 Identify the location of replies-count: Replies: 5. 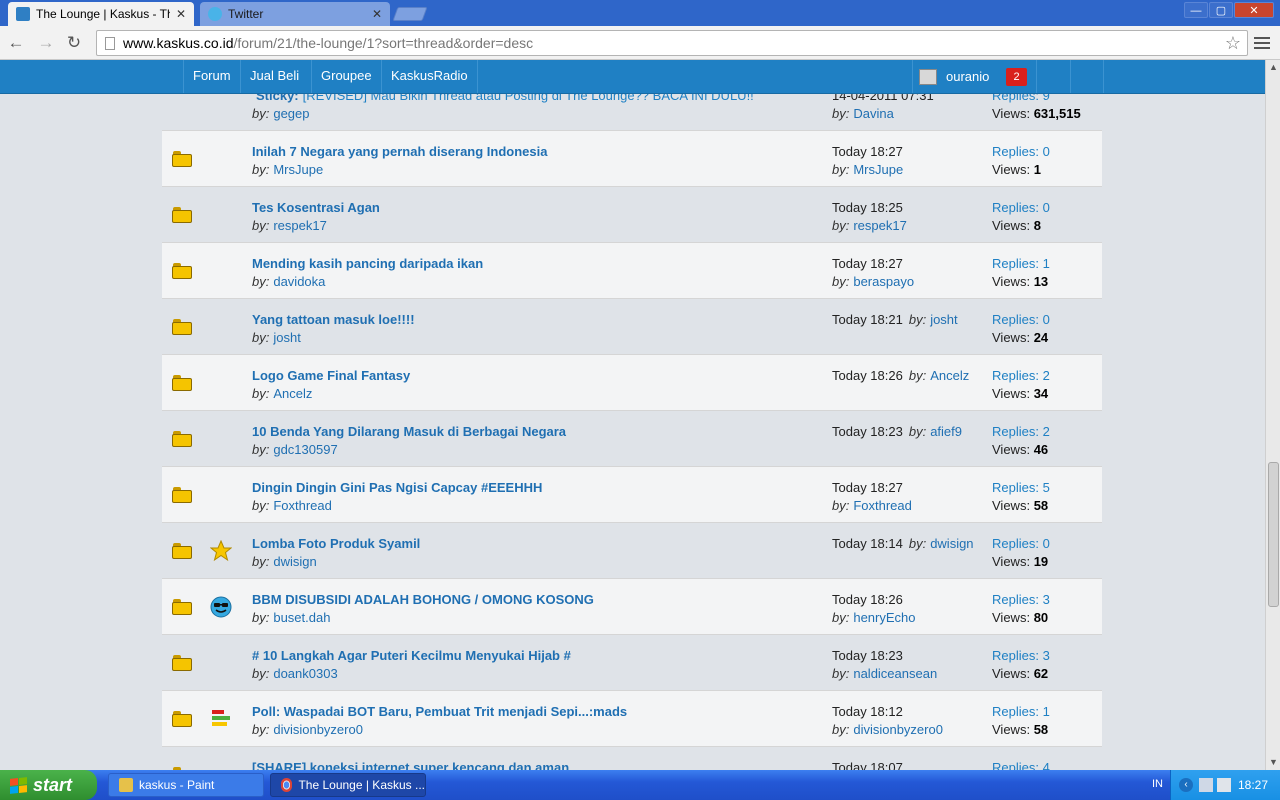
(1021, 487).